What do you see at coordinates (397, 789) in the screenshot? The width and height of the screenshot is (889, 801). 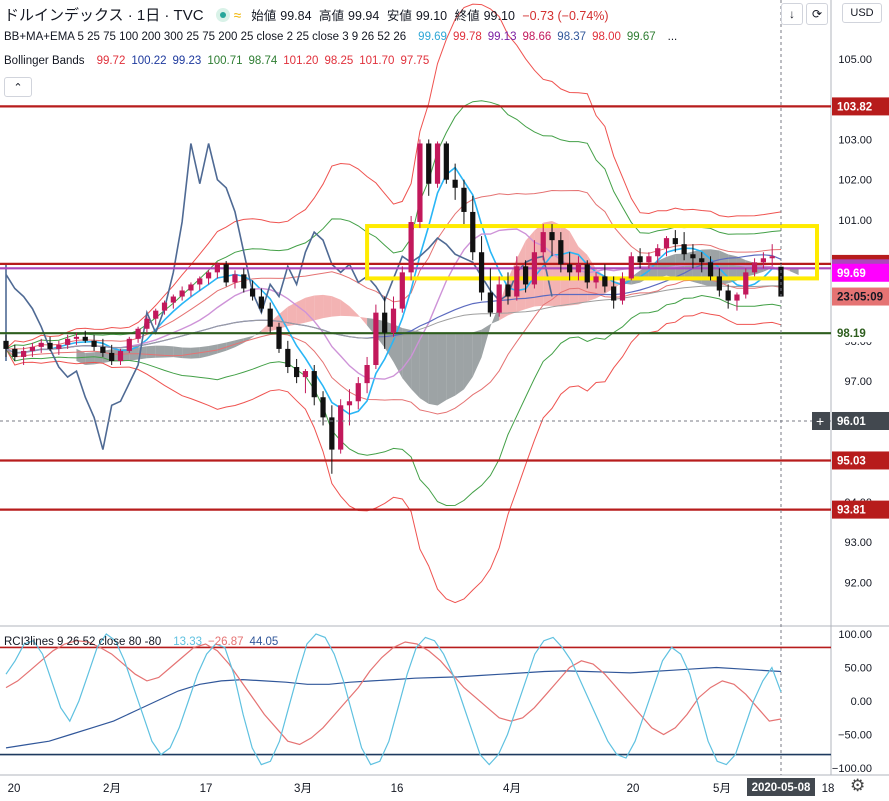 I see `time-tick-label: 16` at bounding box center [397, 789].